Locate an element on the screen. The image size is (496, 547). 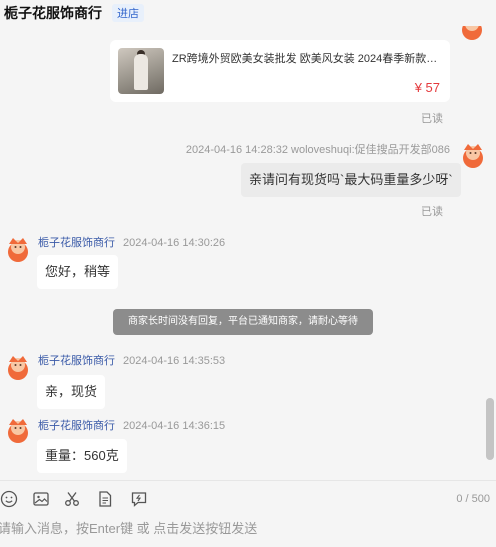
product-price: ¥ 57 is located at coordinates (427, 87).